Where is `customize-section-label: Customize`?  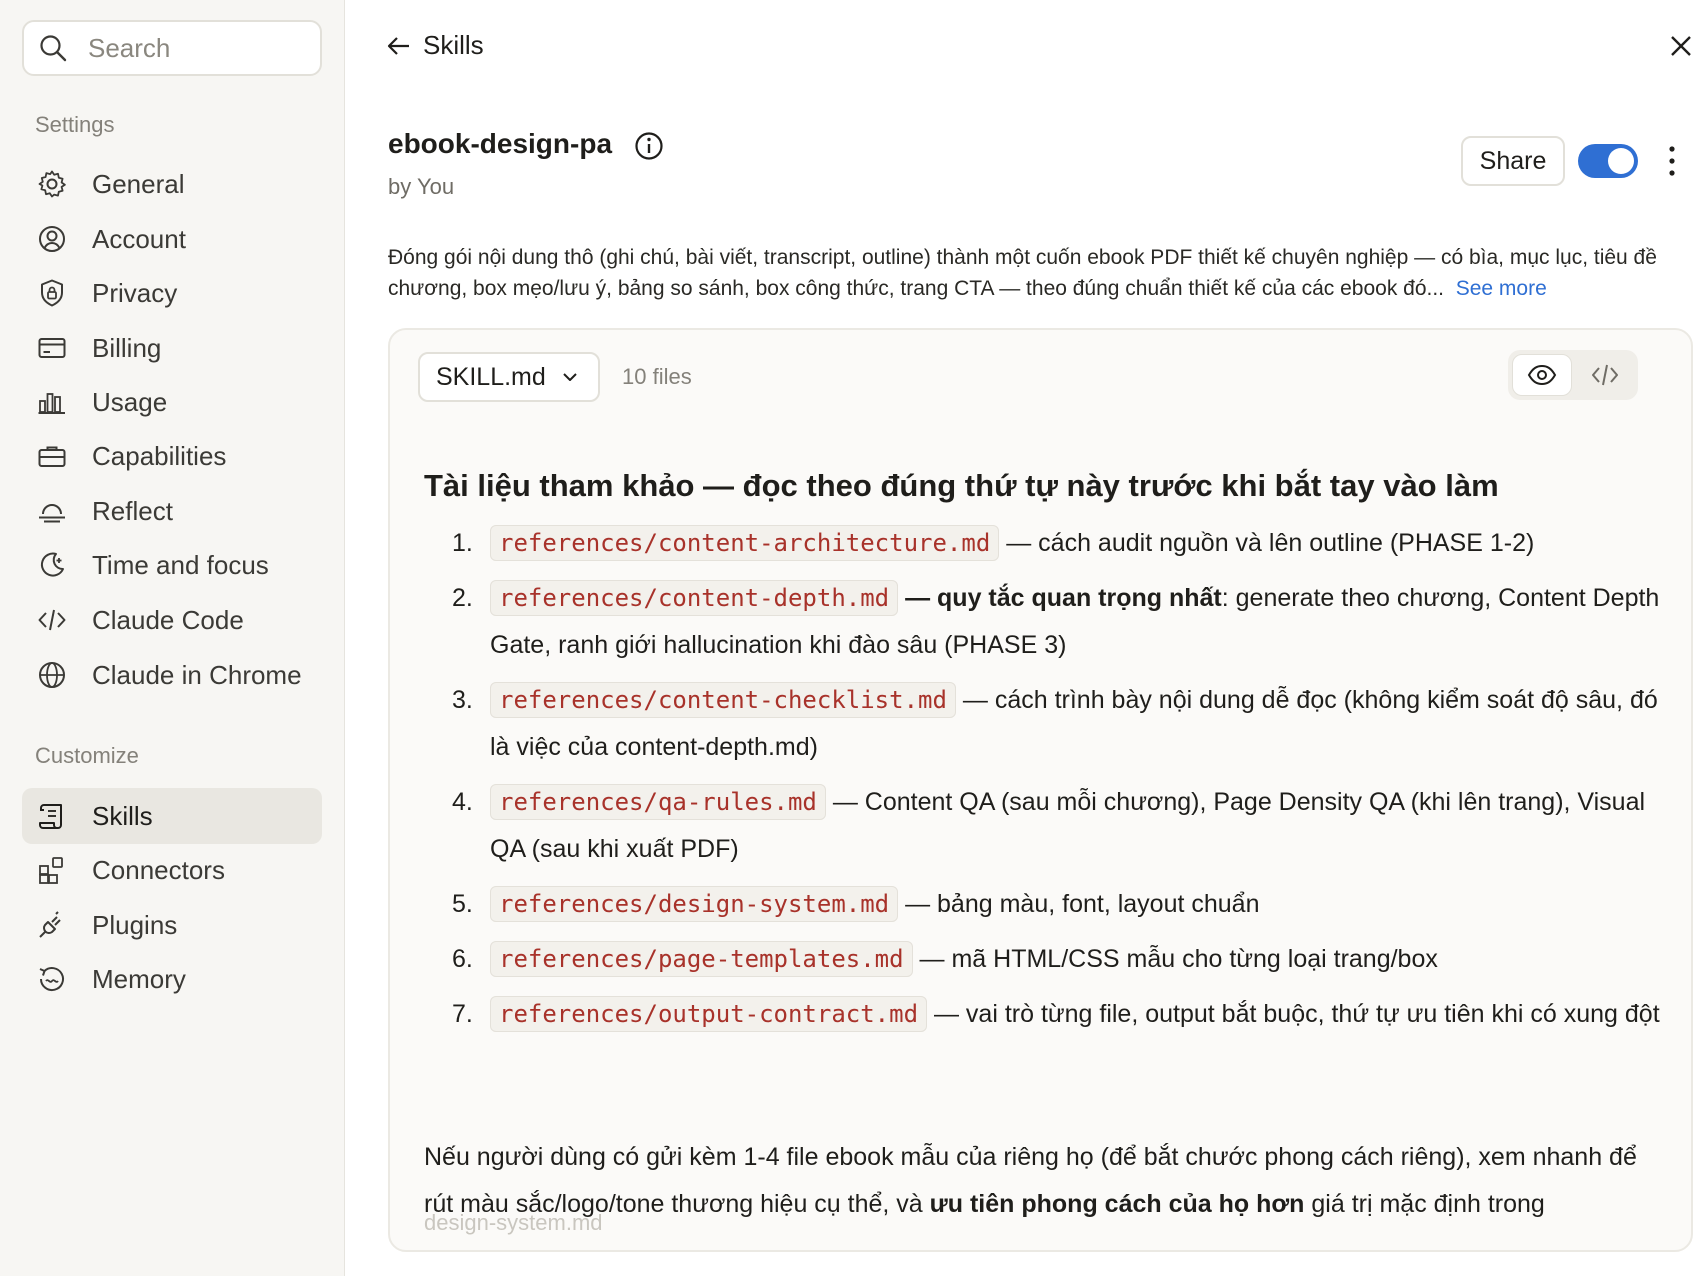
customize-section-label: Customize is located at coordinates (87, 755).